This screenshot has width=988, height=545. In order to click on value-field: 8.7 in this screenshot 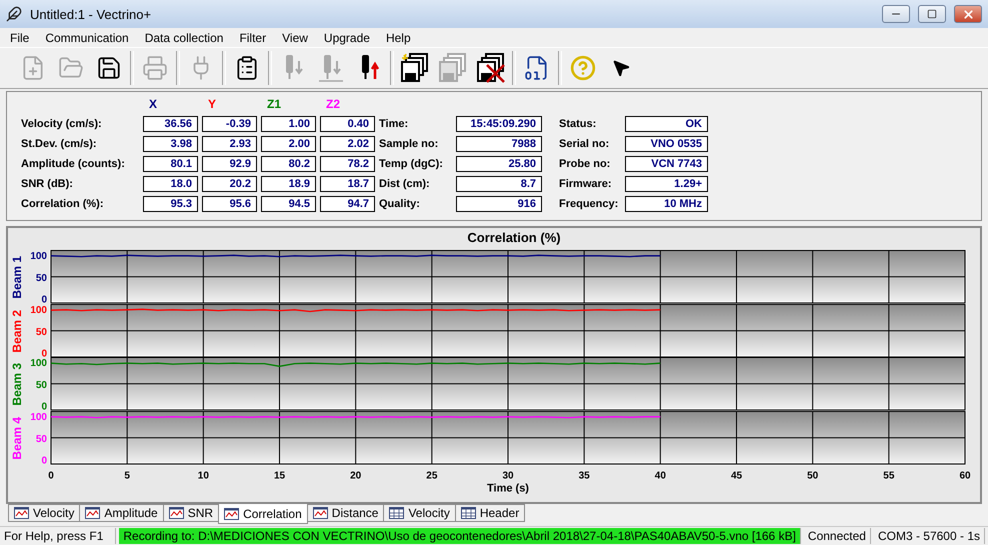, I will do `click(499, 184)`.